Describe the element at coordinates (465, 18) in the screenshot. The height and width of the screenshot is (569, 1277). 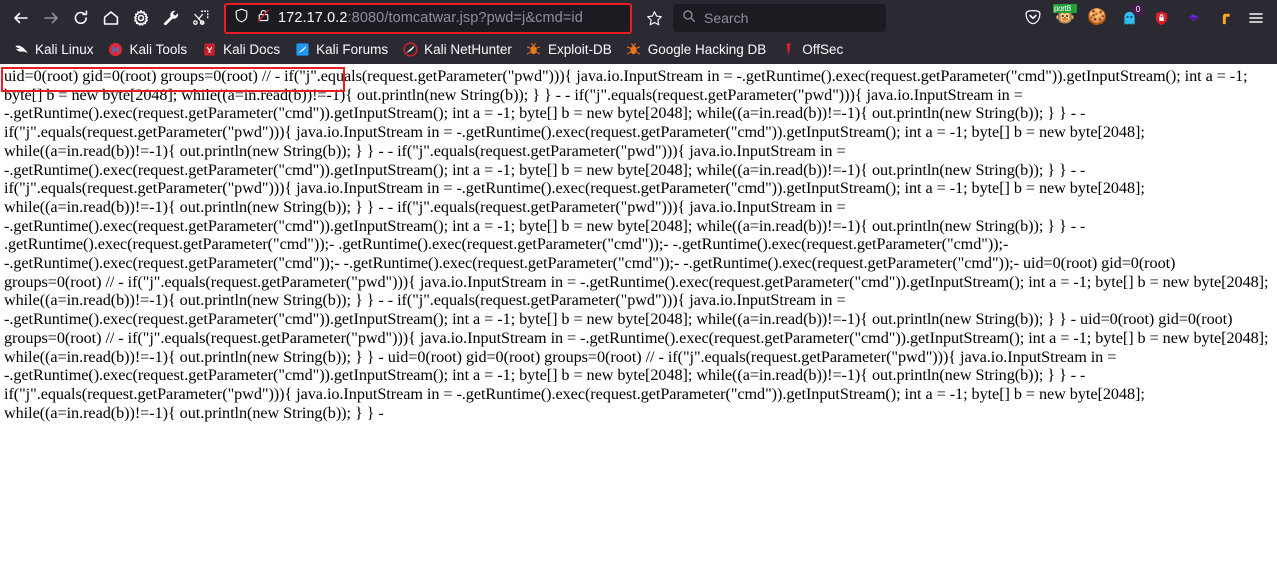
I see `url-path: :8080/tomcatwar.jsp?pwd=j&cmd=id` at that location.